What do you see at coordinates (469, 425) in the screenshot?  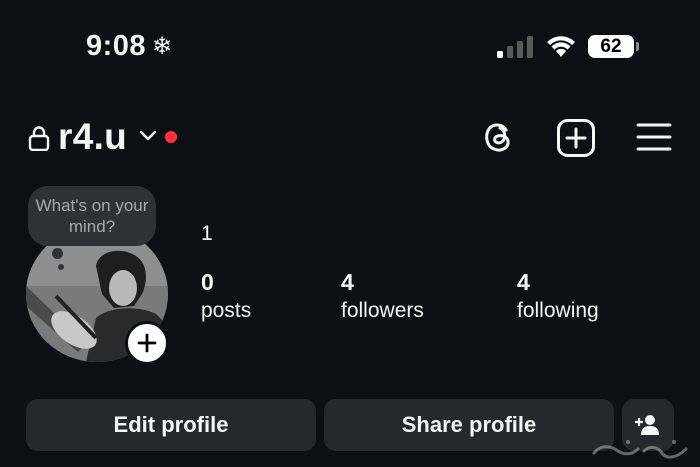 I see `share-profile-button: Share profile` at bounding box center [469, 425].